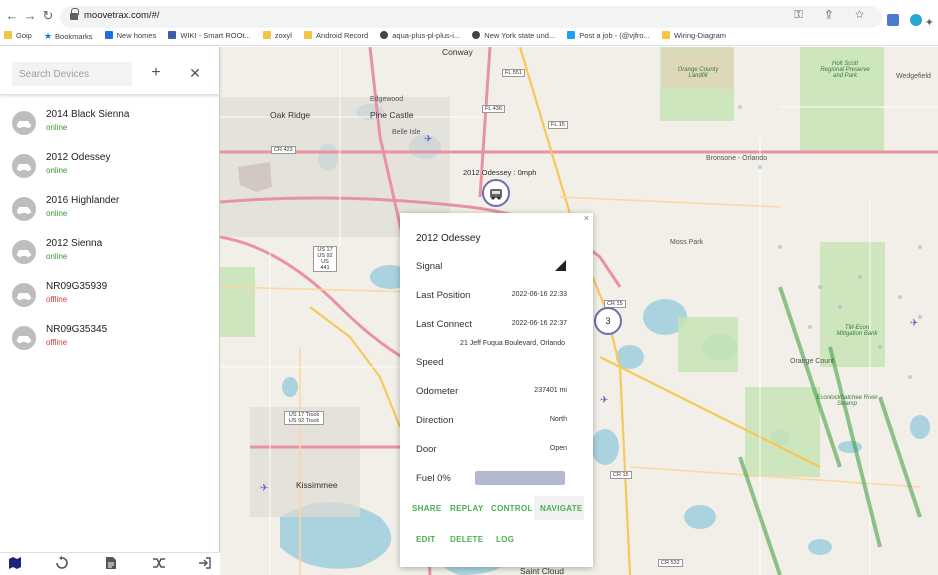 The width and height of the screenshot is (938, 575). I want to click on map-label-saint-cloud: Saint Cloud, so click(542, 570).